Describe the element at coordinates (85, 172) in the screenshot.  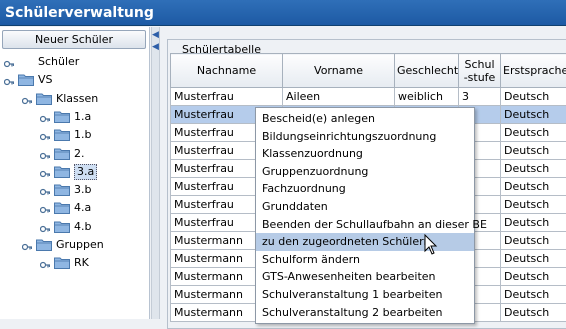
I see `tree-item-label: 3.a` at that location.